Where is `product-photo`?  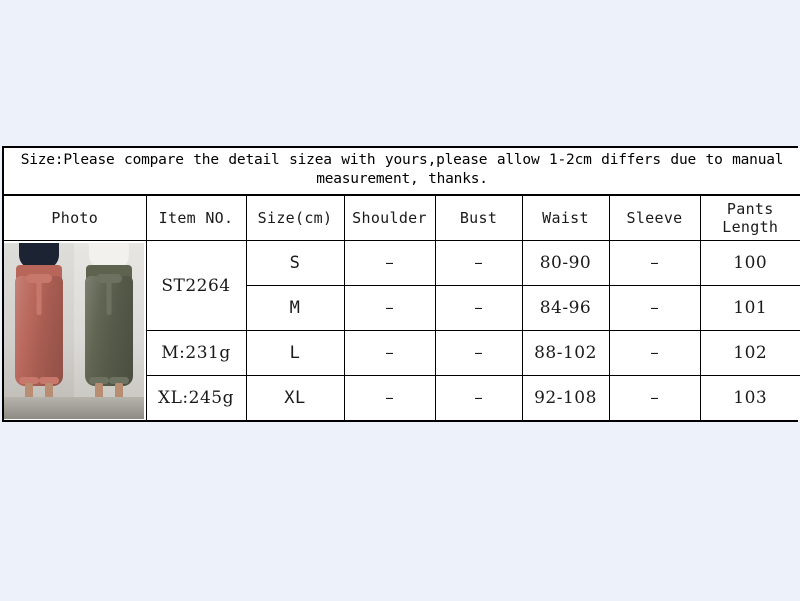 product-photo is located at coordinates (74, 330).